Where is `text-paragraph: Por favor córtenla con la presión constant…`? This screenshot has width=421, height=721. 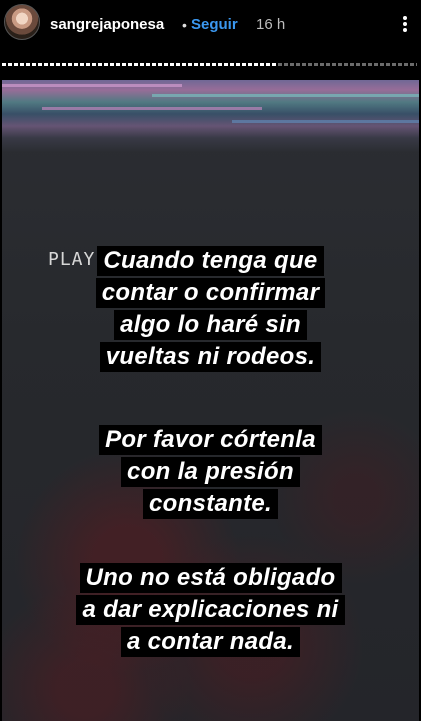 text-paragraph: Por favor córtenla con la presión constant… is located at coordinates (210, 472).